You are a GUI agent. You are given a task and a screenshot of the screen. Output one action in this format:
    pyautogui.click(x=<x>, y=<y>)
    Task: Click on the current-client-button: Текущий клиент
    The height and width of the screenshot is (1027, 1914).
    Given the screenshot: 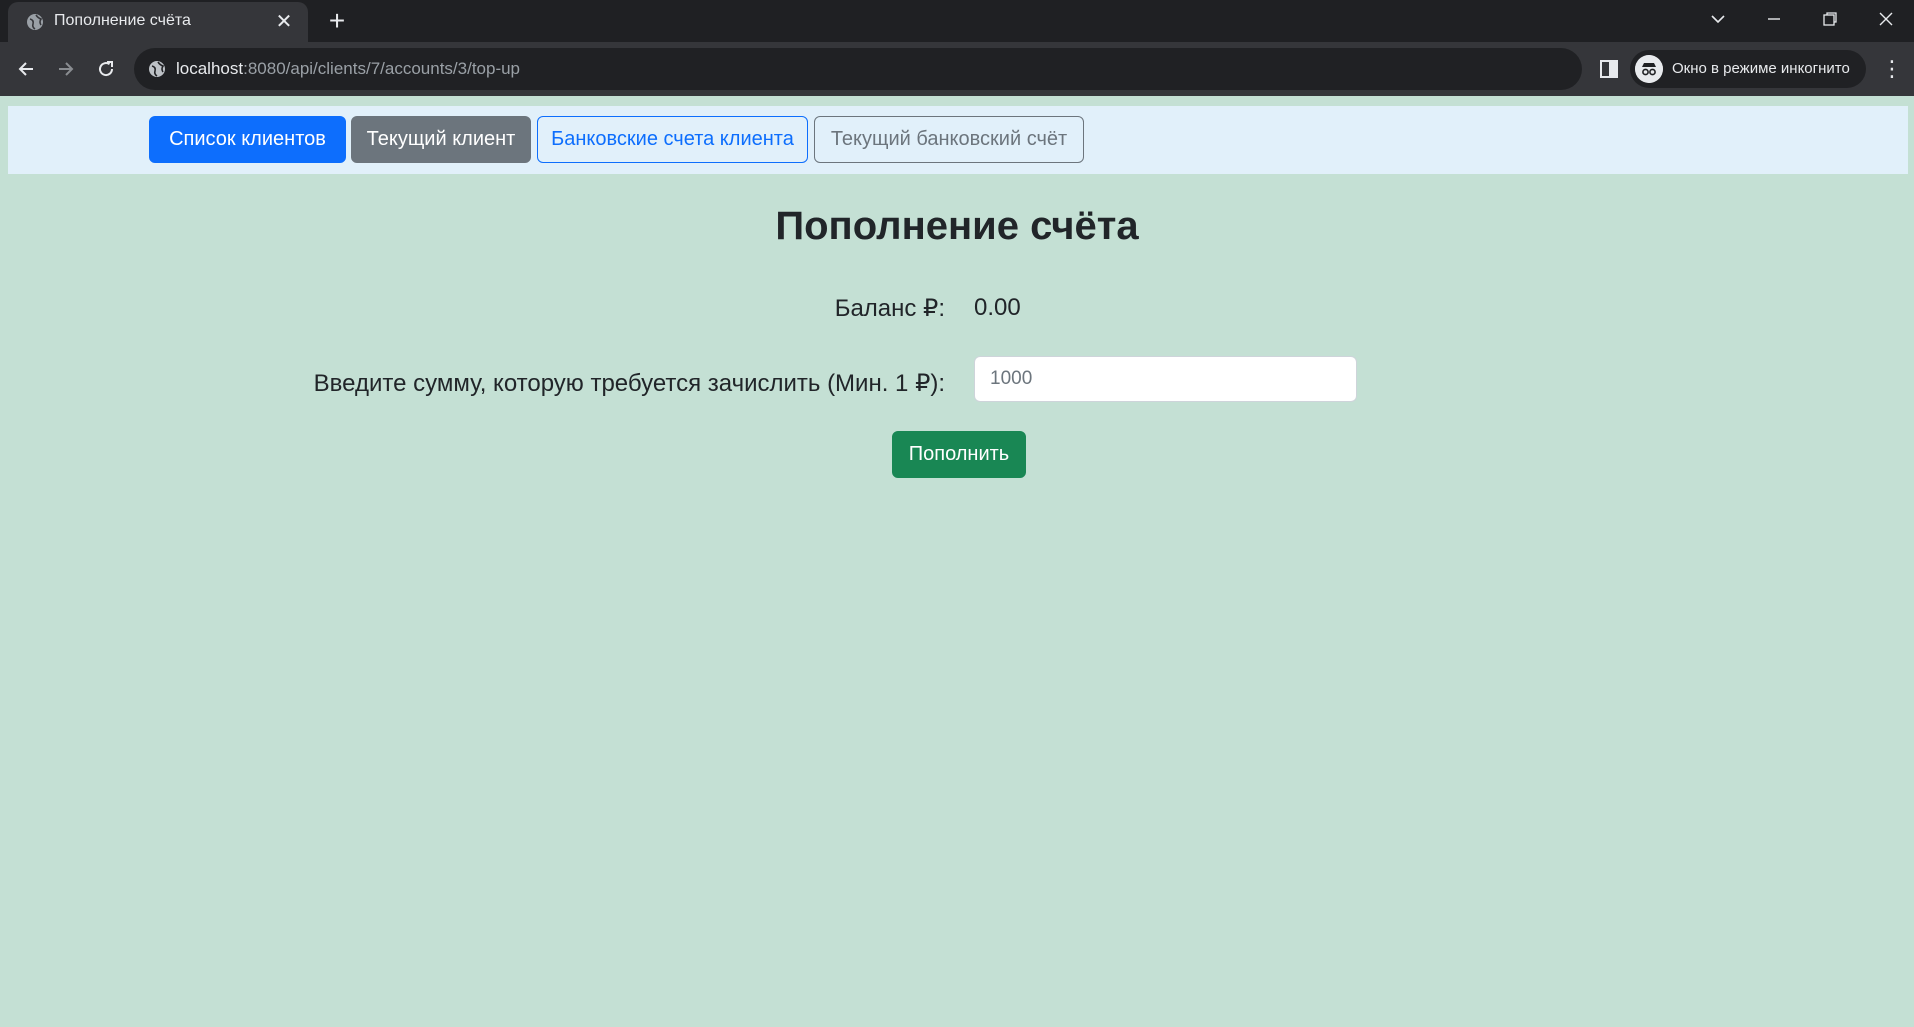 What is the action you would take?
    pyautogui.click(x=441, y=139)
    